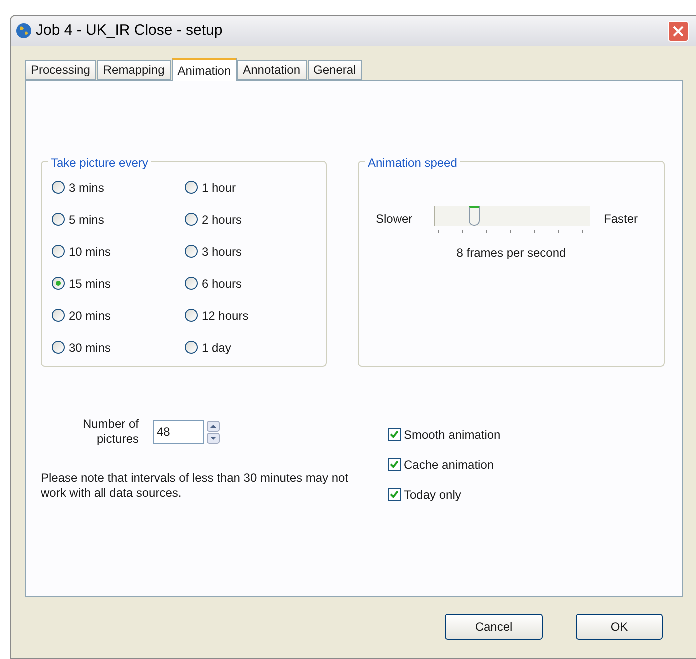 This screenshot has width=696, height=659. I want to click on note-text: Please note that intervals of less than 30 minutes may not work with all data sources., so click(195, 486).